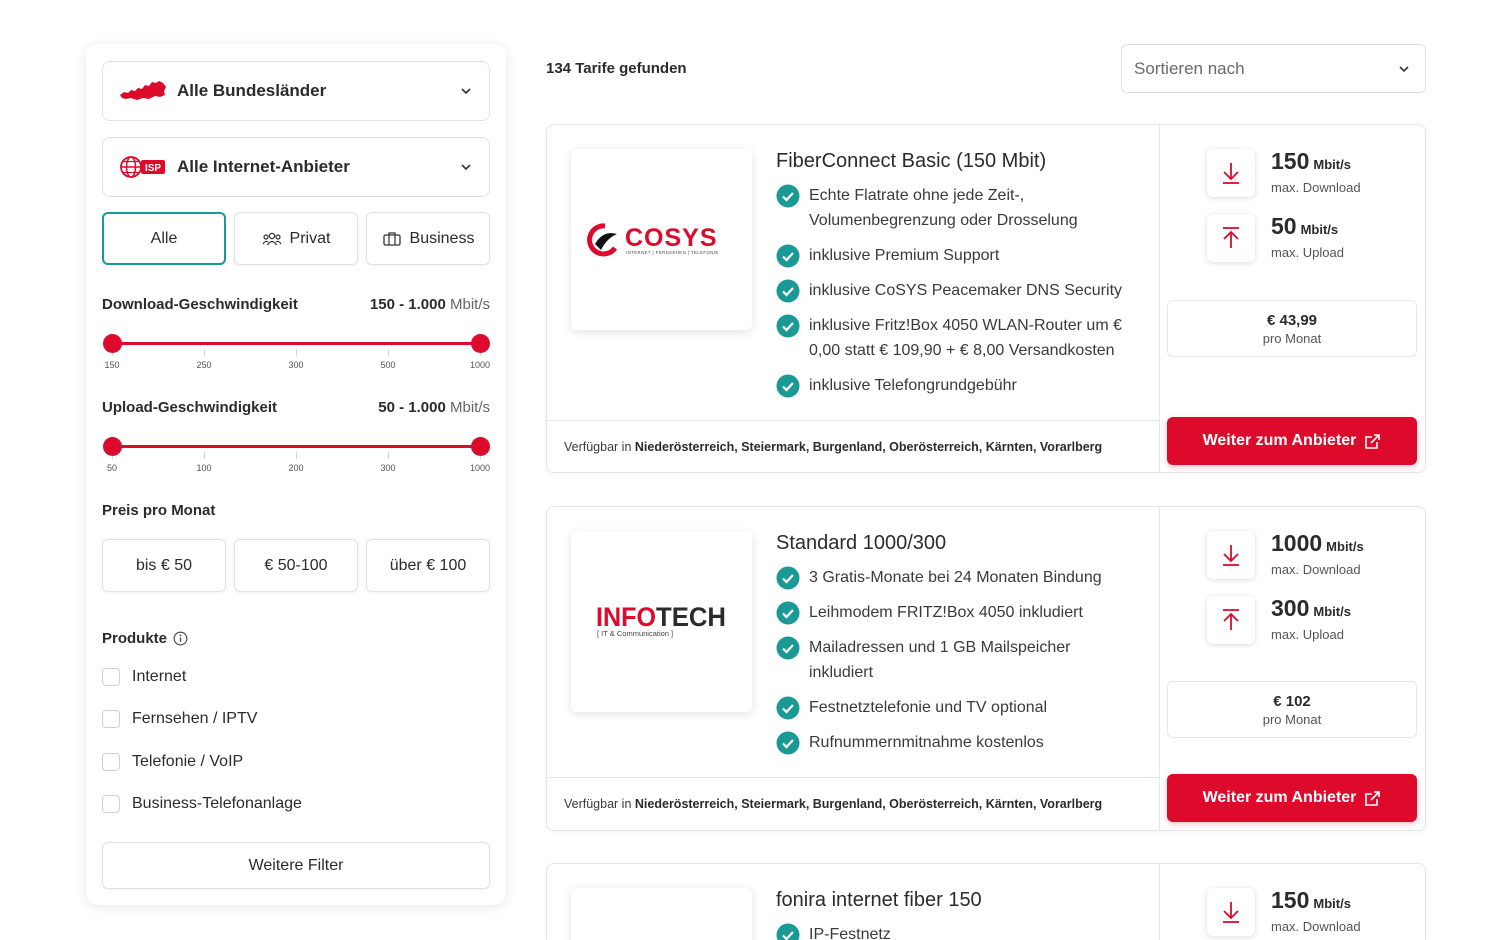  What do you see at coordinates (188, 761) in the screenshot?
I see `product-label: Telefonie / VoIP` at bounding box center [188, 761].